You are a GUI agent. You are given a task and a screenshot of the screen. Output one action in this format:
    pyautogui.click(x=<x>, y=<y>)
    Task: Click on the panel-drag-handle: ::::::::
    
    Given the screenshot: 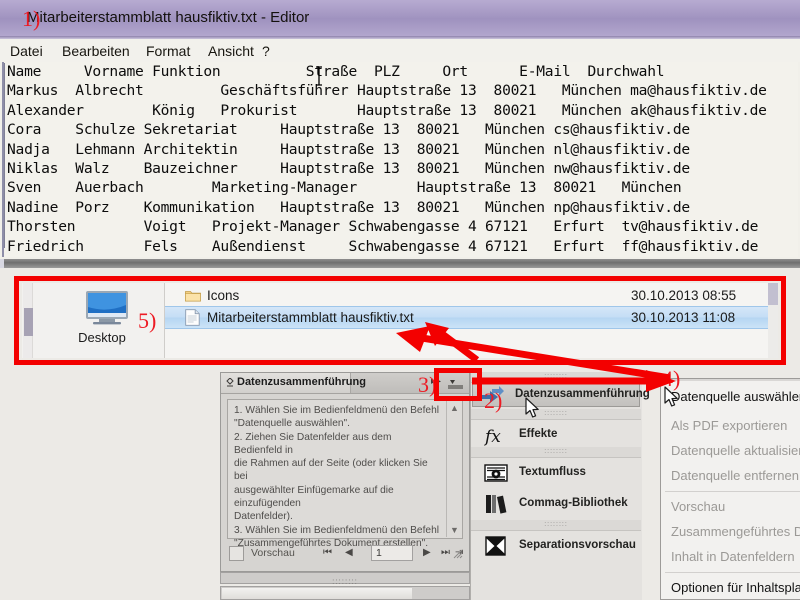 What is the action you would take?
    pyautogui.click(x=345, y=579)
    